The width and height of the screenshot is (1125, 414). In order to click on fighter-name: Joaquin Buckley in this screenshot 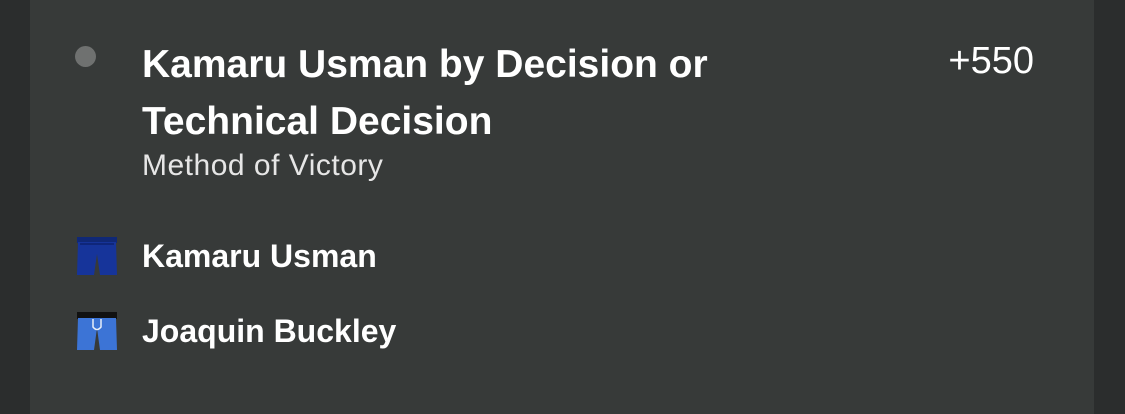, I will do `click(269, 331)`.